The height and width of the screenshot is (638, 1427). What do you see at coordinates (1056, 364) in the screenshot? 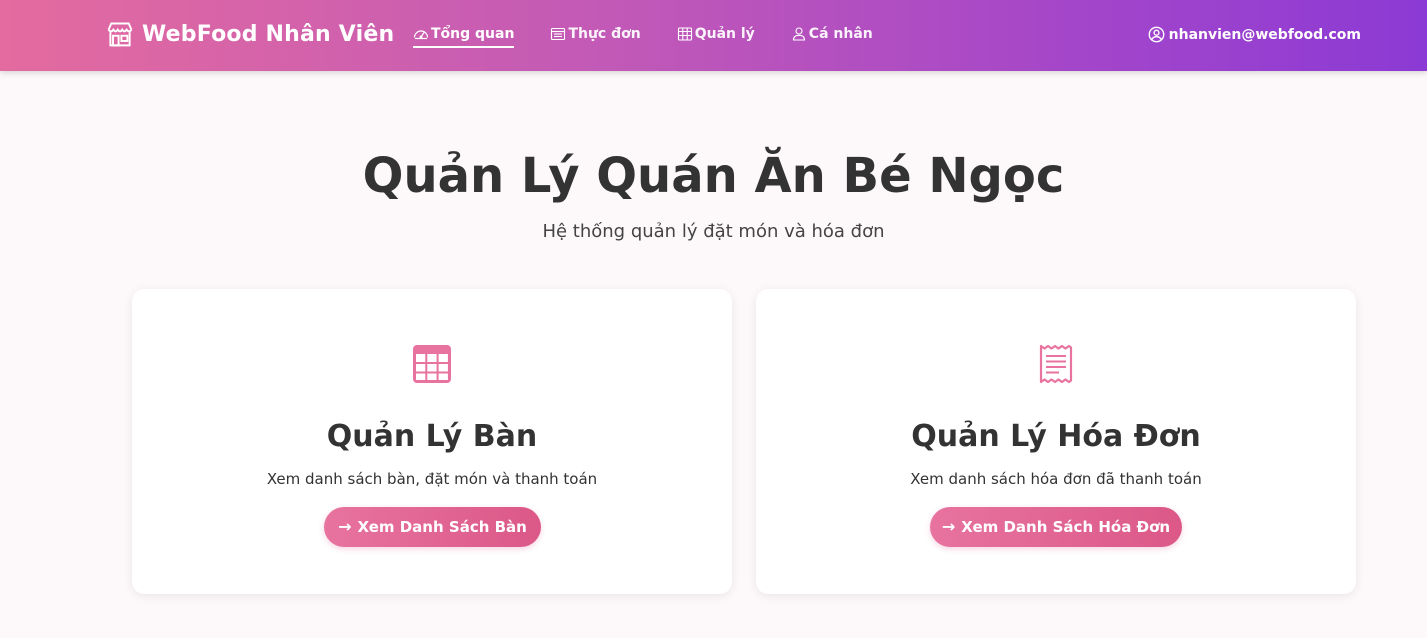
I see `receipt-icon` at bounding box center [1056, 364].